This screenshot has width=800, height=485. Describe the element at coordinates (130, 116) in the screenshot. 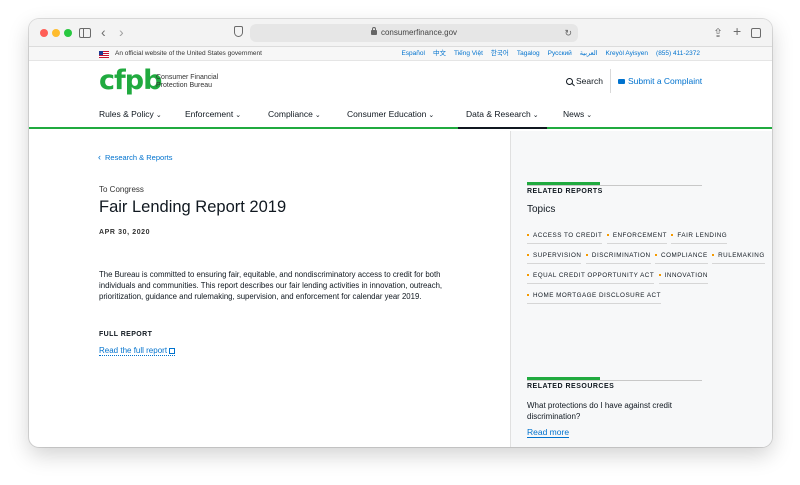

I see `nav-rules-policy: Rules & Policy ⌄` at that location.